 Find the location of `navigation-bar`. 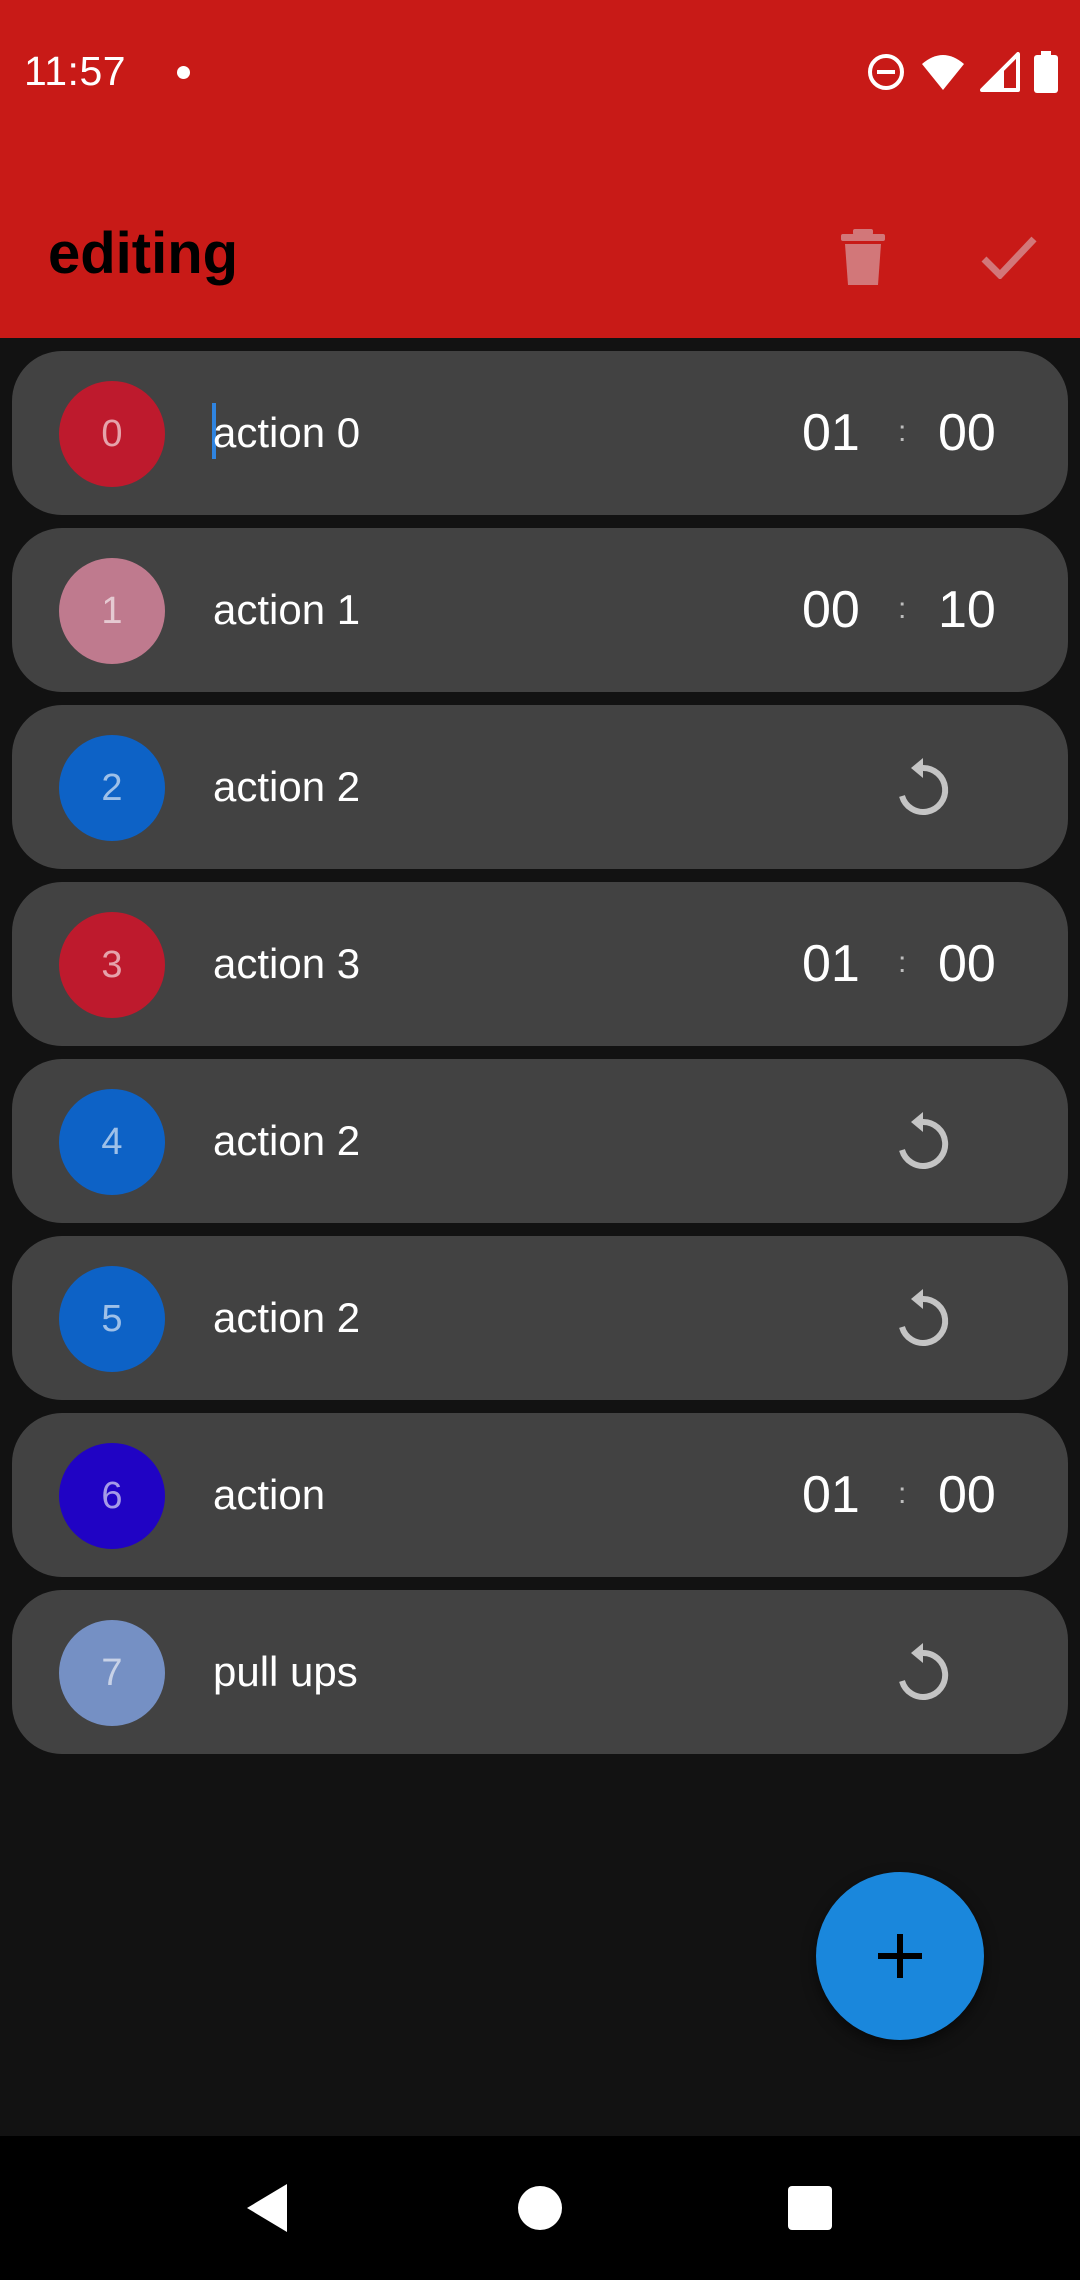

navigation-bar is located at coordinates (540, 2208).